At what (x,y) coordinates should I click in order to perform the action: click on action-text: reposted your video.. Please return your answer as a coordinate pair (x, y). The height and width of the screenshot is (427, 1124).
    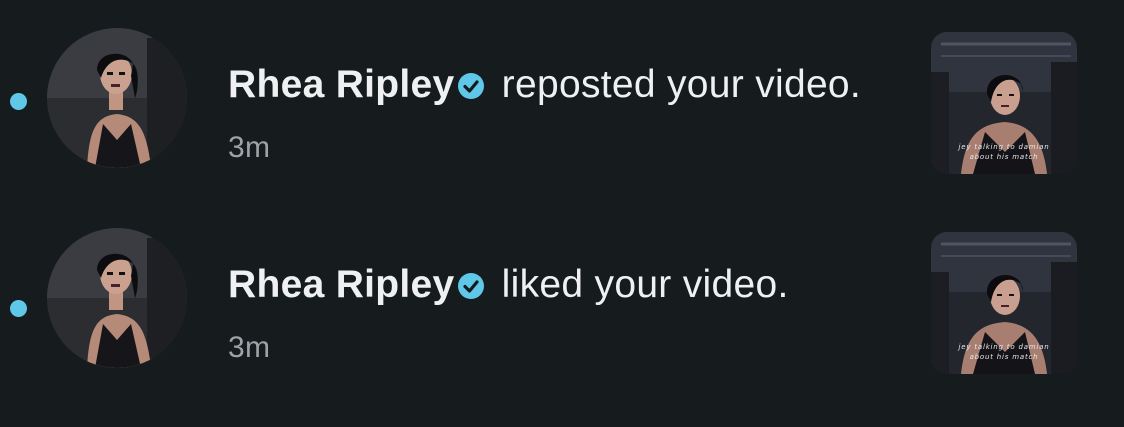
    Looking at the image, I should click on (676, 84).